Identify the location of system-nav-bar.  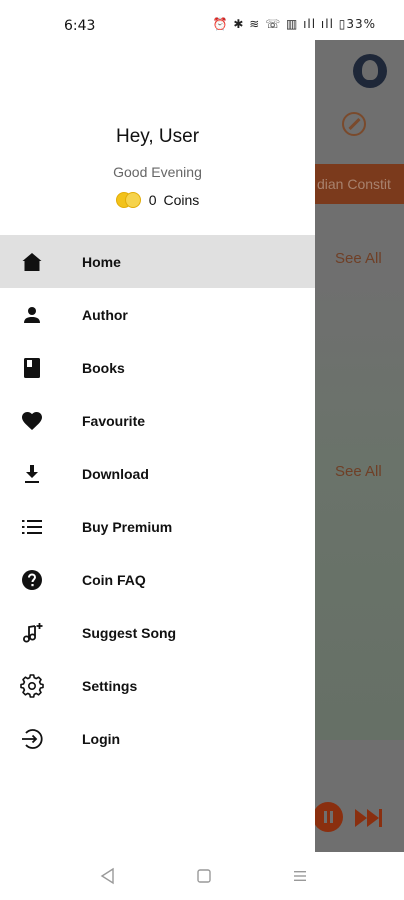
(202, 876).